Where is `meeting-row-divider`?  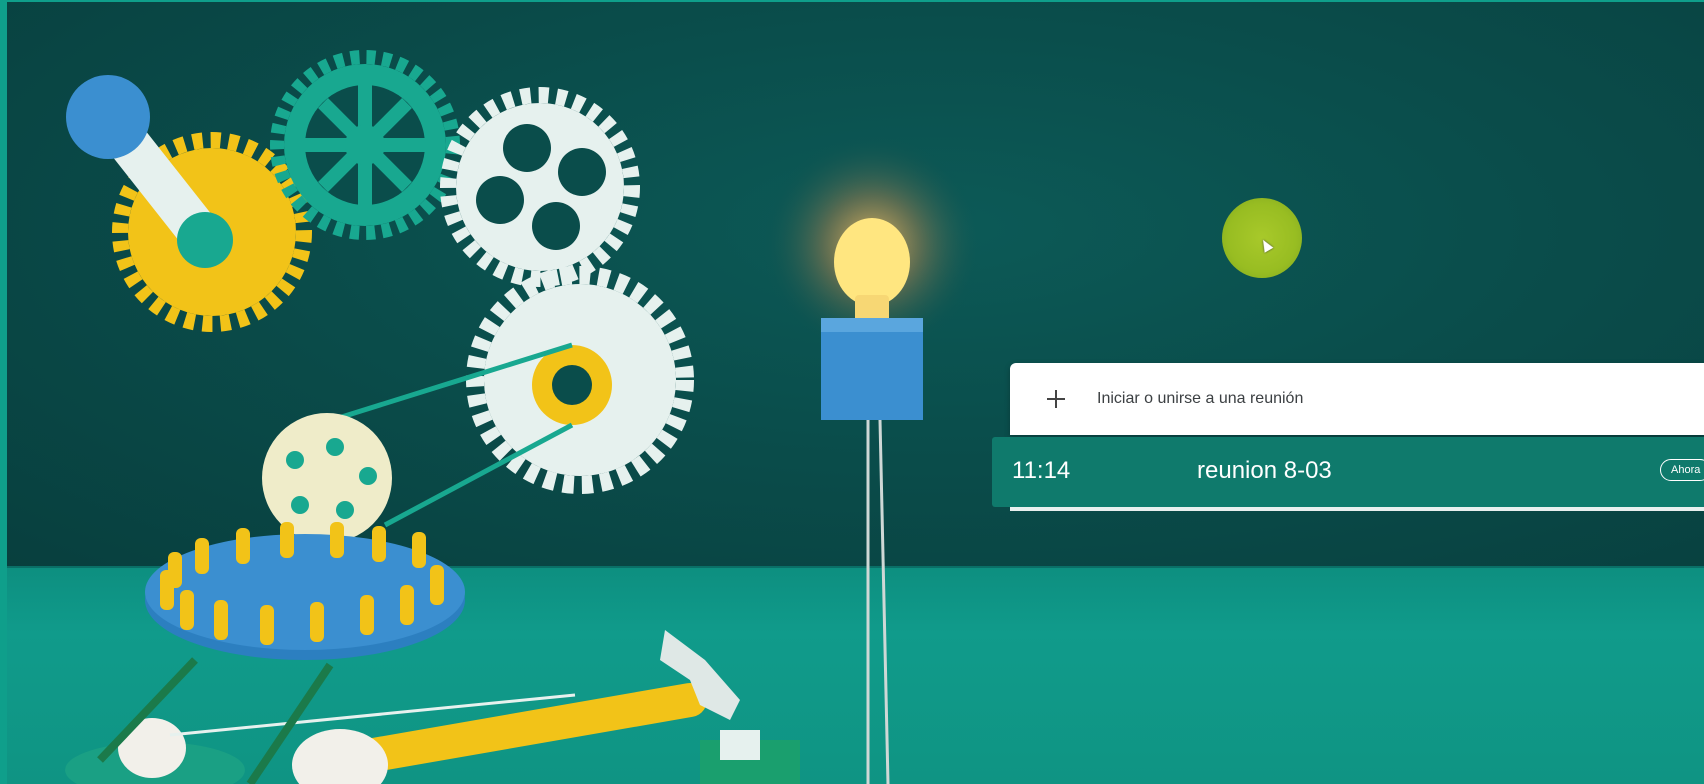
meeting-row-divider is located at coordinates (1357, 509).